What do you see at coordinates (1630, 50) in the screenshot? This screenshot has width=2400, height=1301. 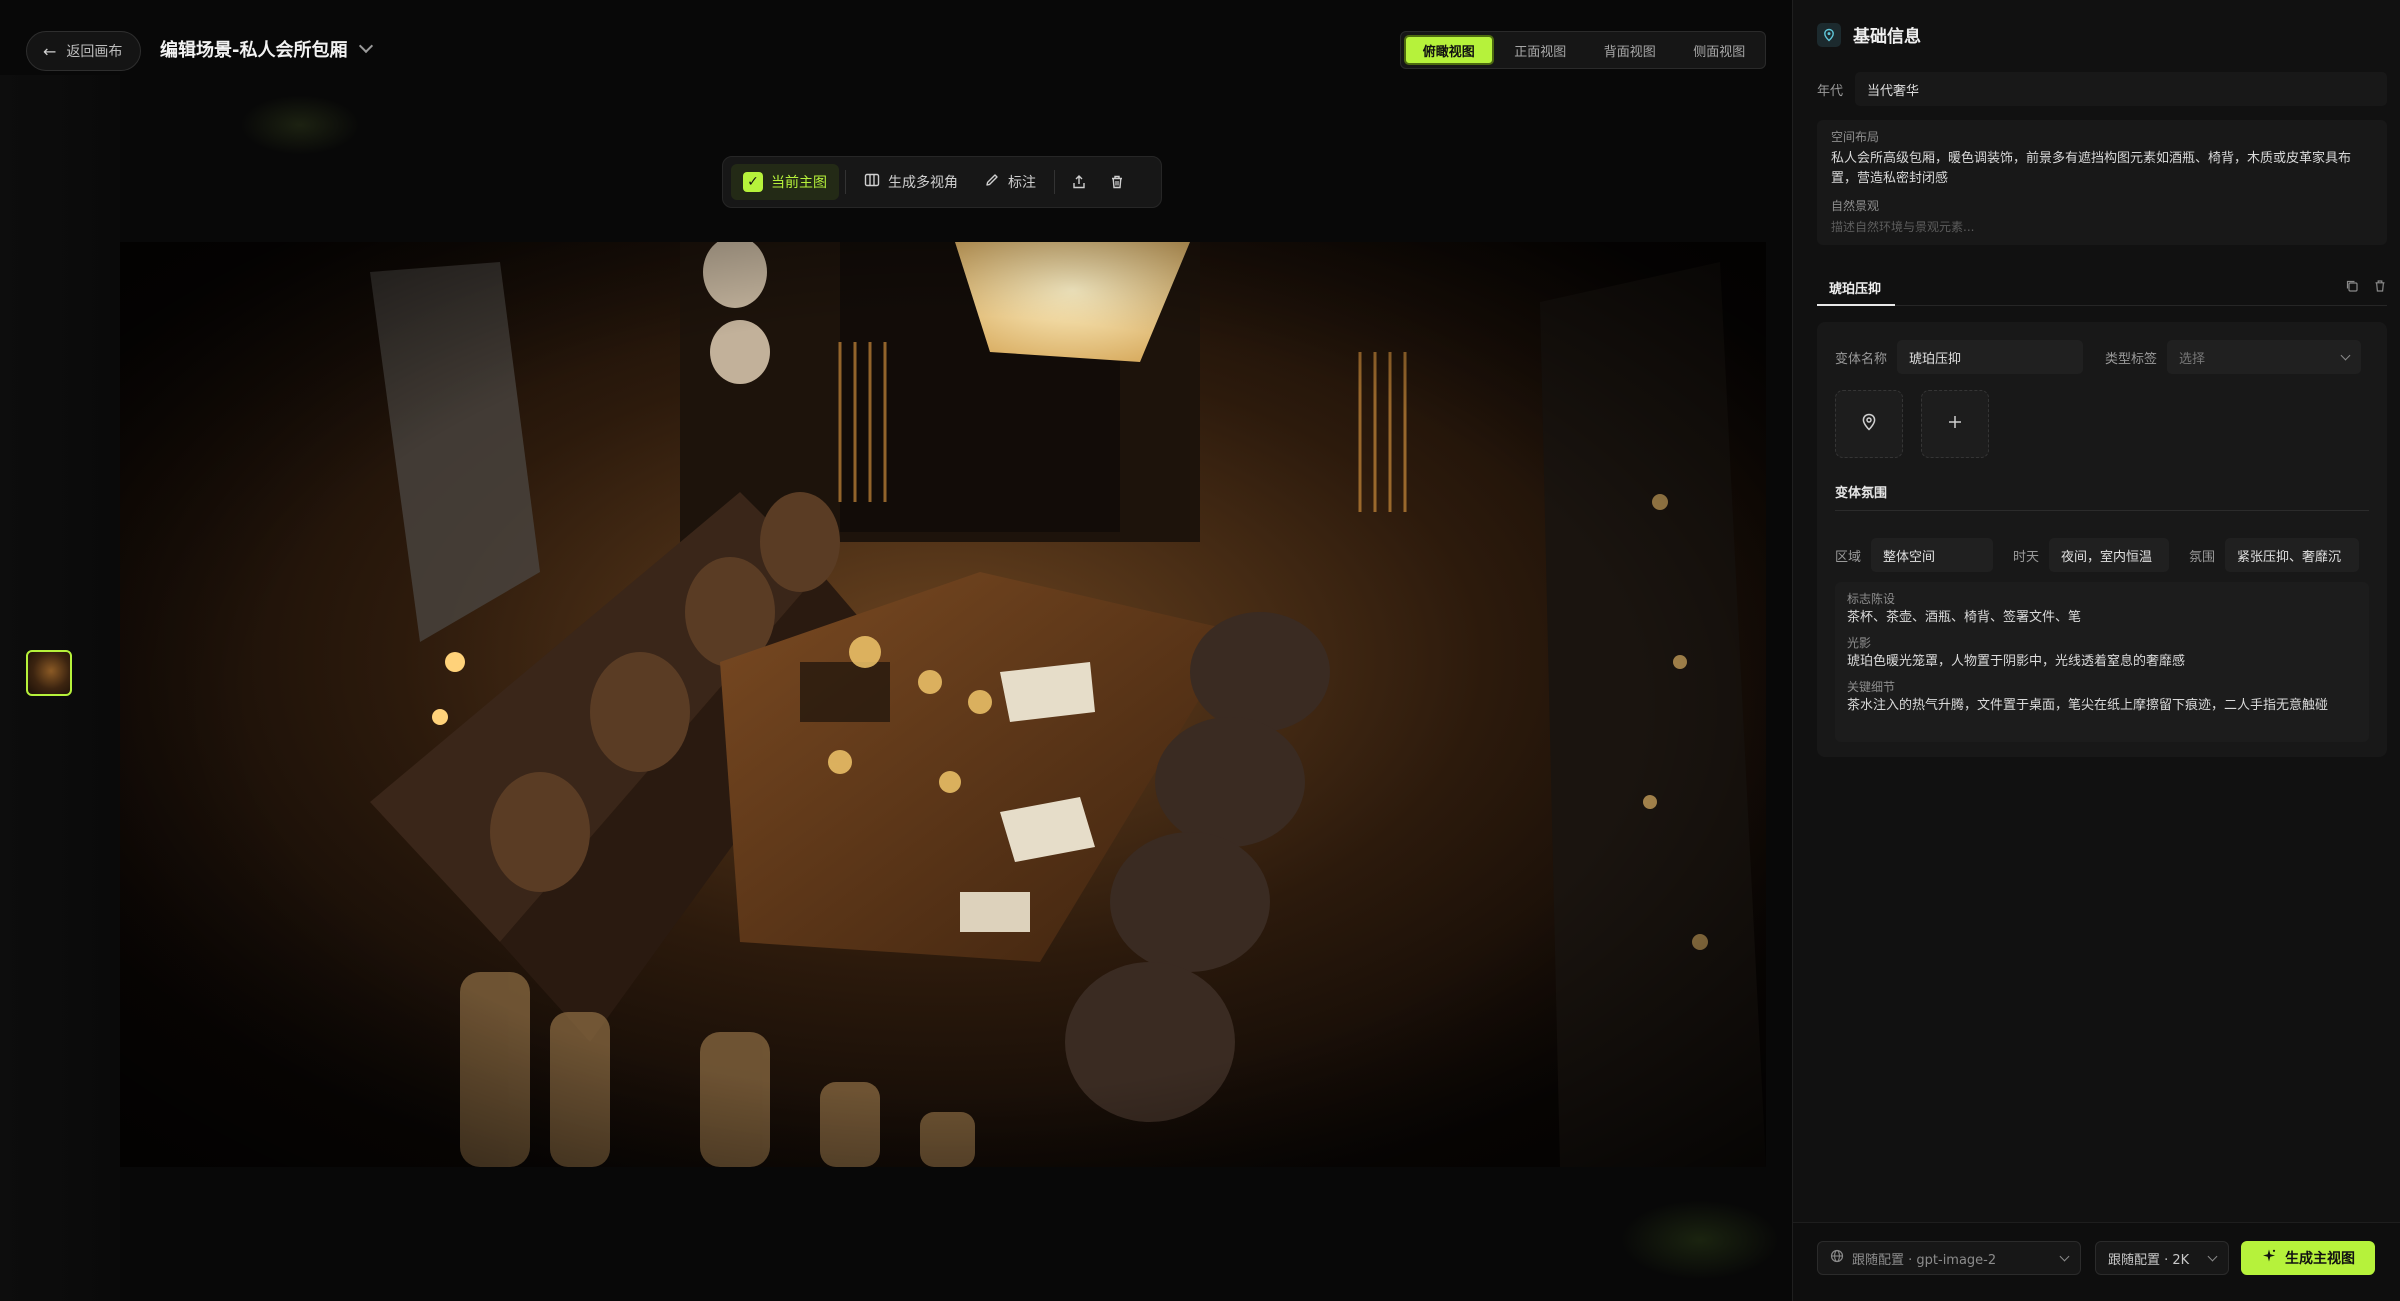 I see `tab-back-view: 背面视图` at bounding box center [1630, 50].